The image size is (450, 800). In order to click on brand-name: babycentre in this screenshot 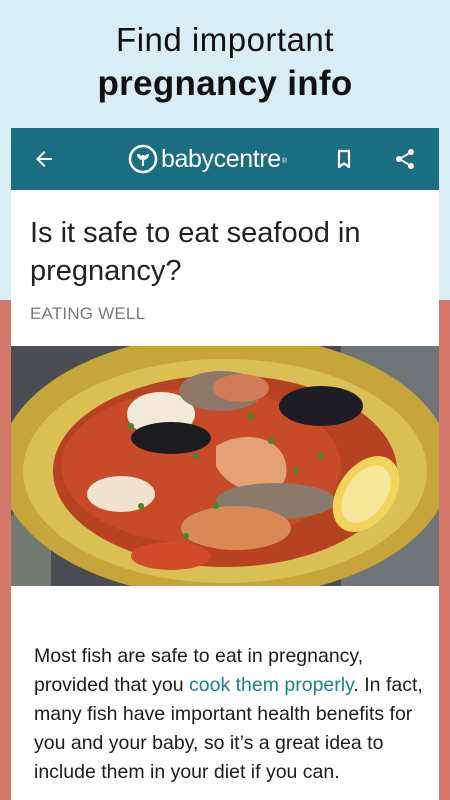, I will do `click(221, 158)`.